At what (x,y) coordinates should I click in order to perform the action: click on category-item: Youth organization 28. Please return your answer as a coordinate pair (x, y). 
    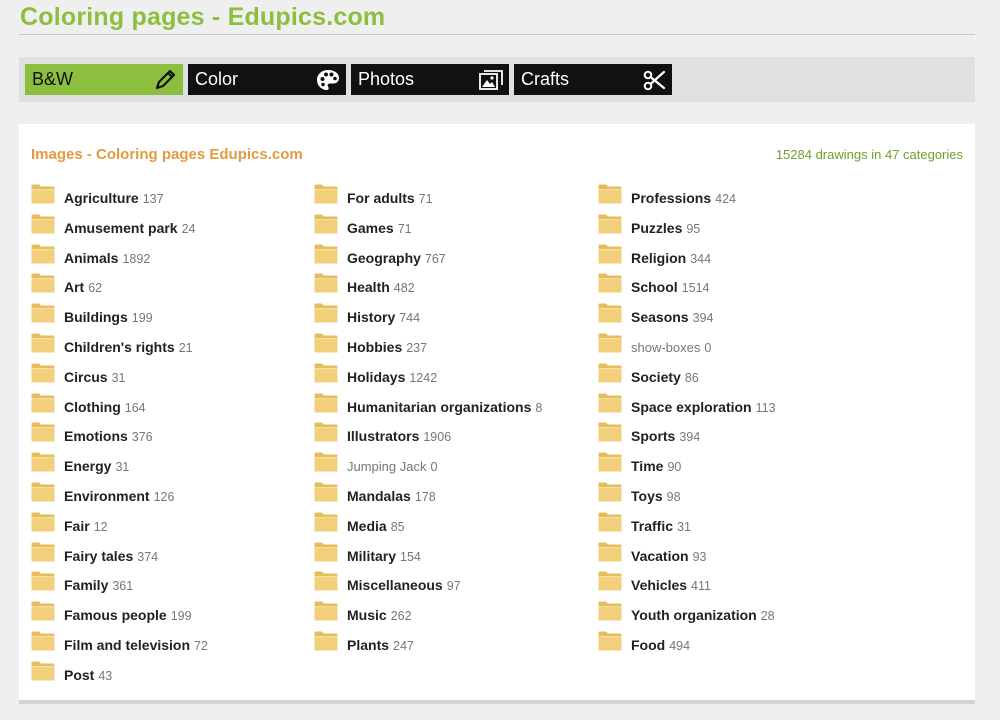
    Looking at the image, I should click on (738, 616).